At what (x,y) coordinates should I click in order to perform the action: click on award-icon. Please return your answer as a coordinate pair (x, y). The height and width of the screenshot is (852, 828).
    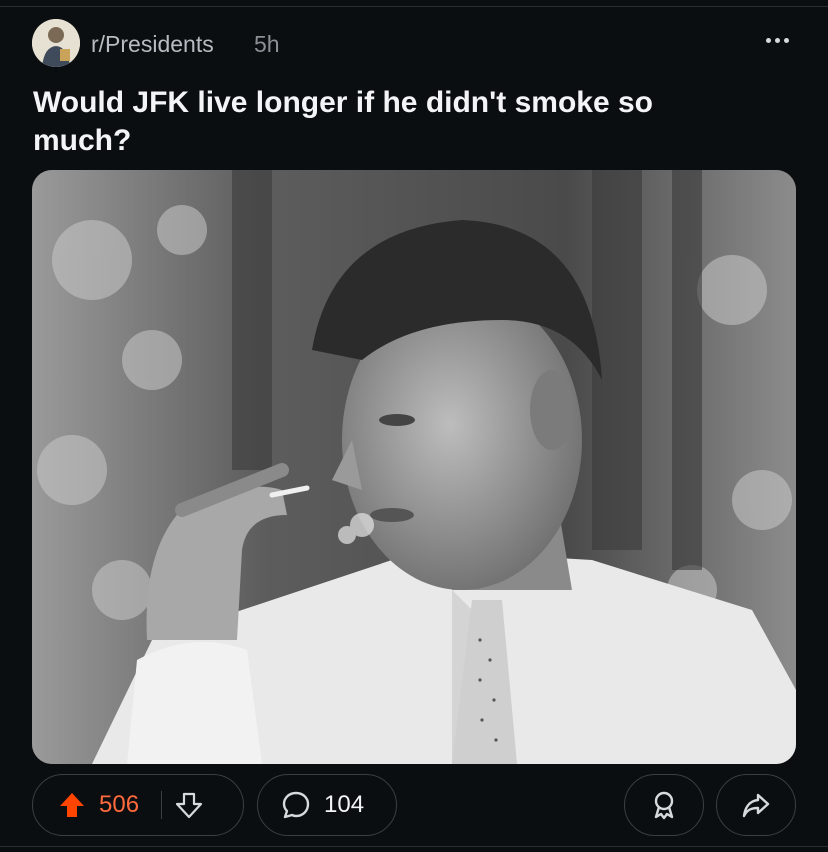
    Looking at the image, I should click on (664, 805).